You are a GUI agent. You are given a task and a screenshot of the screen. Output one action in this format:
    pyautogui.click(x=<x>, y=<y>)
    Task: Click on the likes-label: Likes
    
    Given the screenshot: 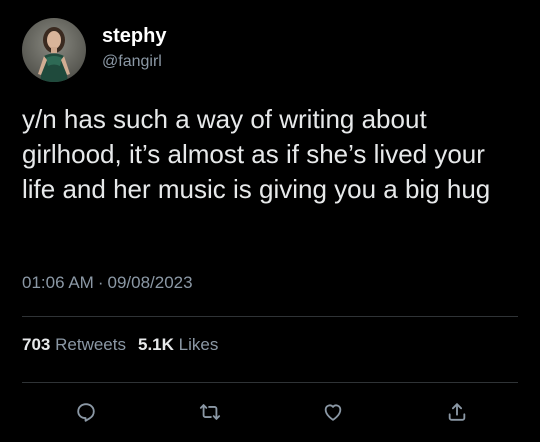 What is the action you would take?
    pyautogui.click(x=198, y=344)
    